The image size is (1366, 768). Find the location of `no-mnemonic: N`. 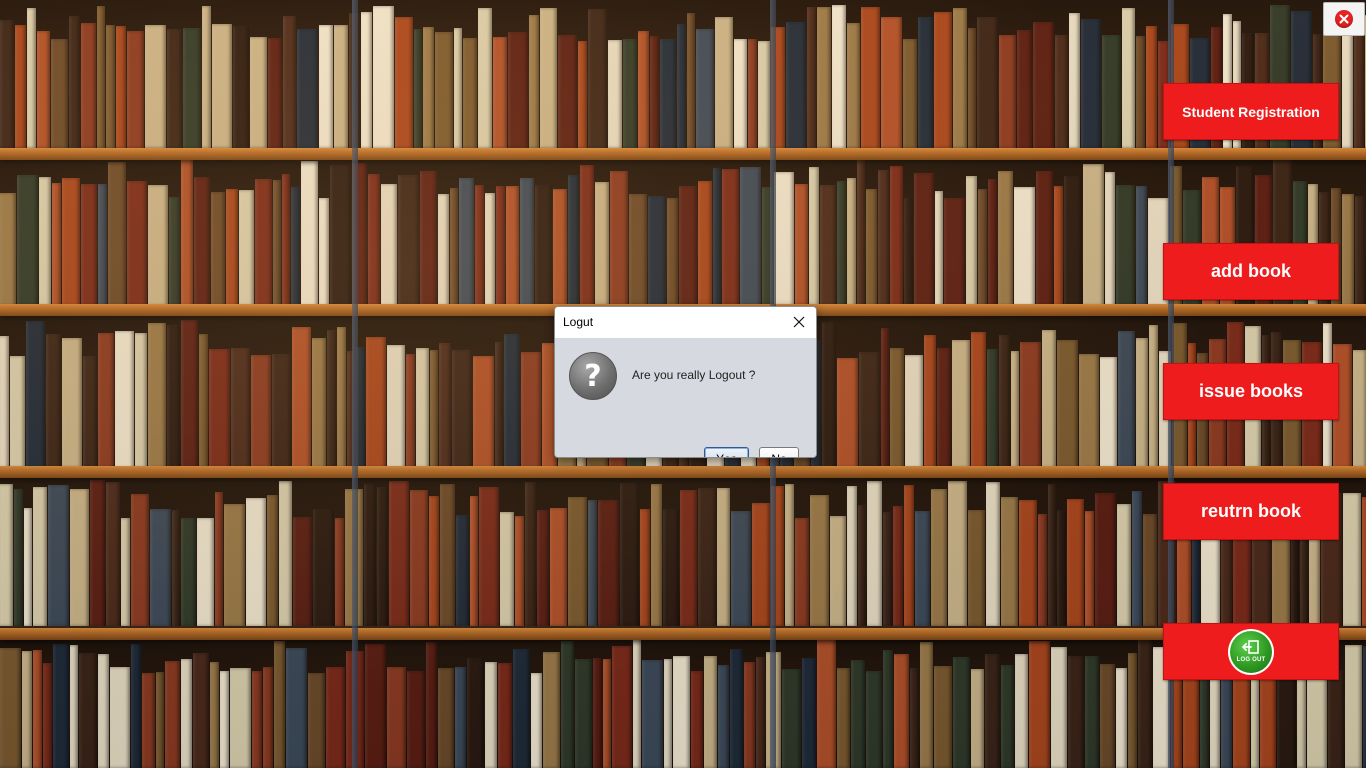

no-mnemonic: N is located at coordinates (775, 454).